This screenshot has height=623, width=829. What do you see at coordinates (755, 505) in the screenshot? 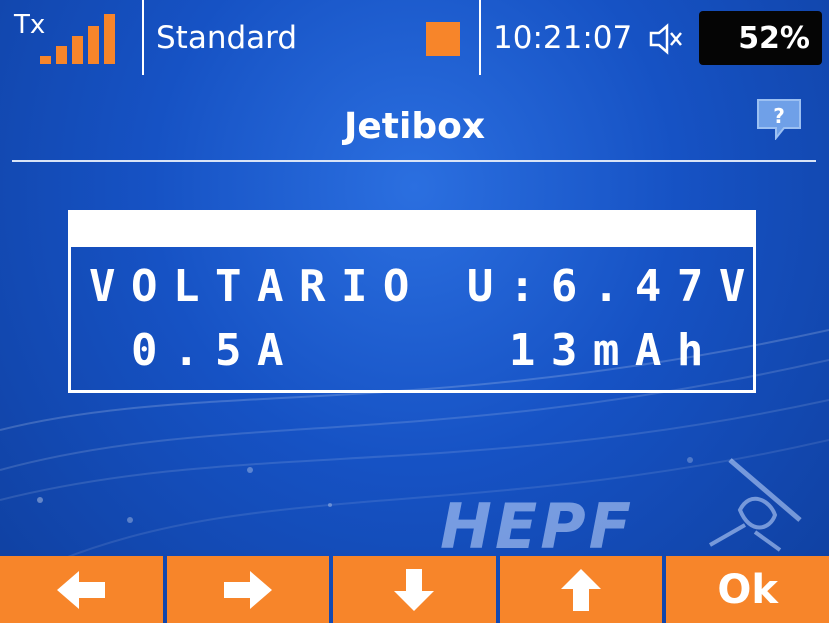
I see `helicopter-logo-icon` at bounding box center [755, 505].